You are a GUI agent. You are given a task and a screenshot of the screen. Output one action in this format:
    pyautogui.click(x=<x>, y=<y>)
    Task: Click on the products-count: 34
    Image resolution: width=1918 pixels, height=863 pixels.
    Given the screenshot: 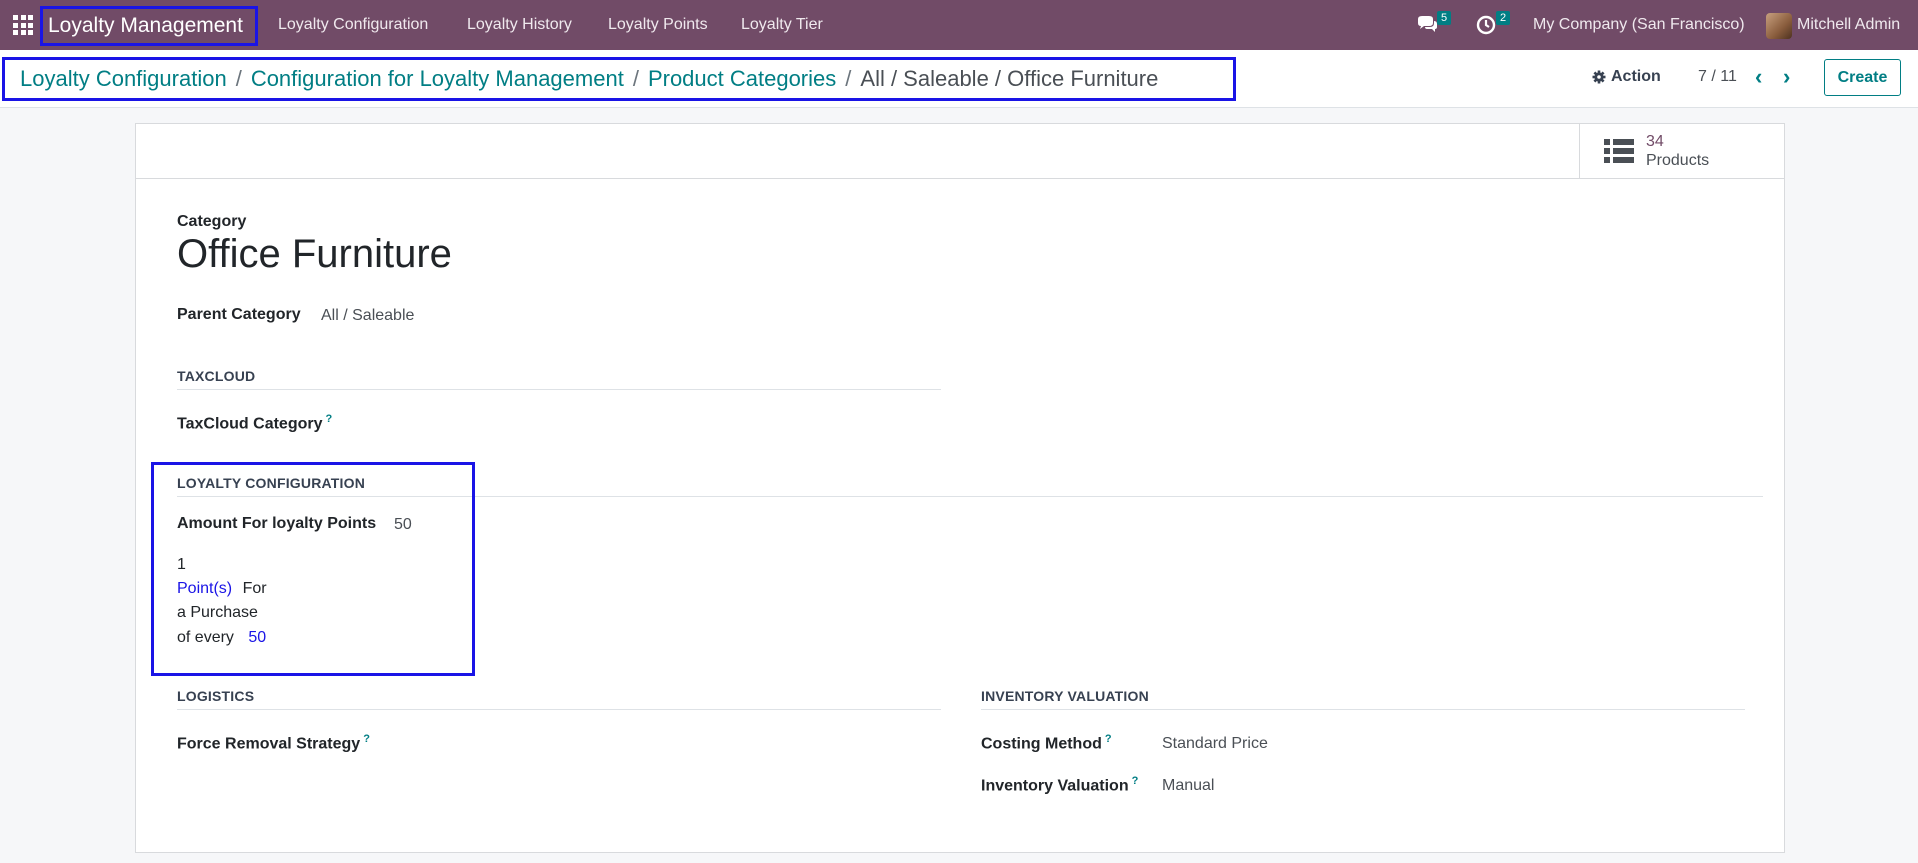 What is the action you would take?
    pyautogui.click(x=1655, y=141)
    